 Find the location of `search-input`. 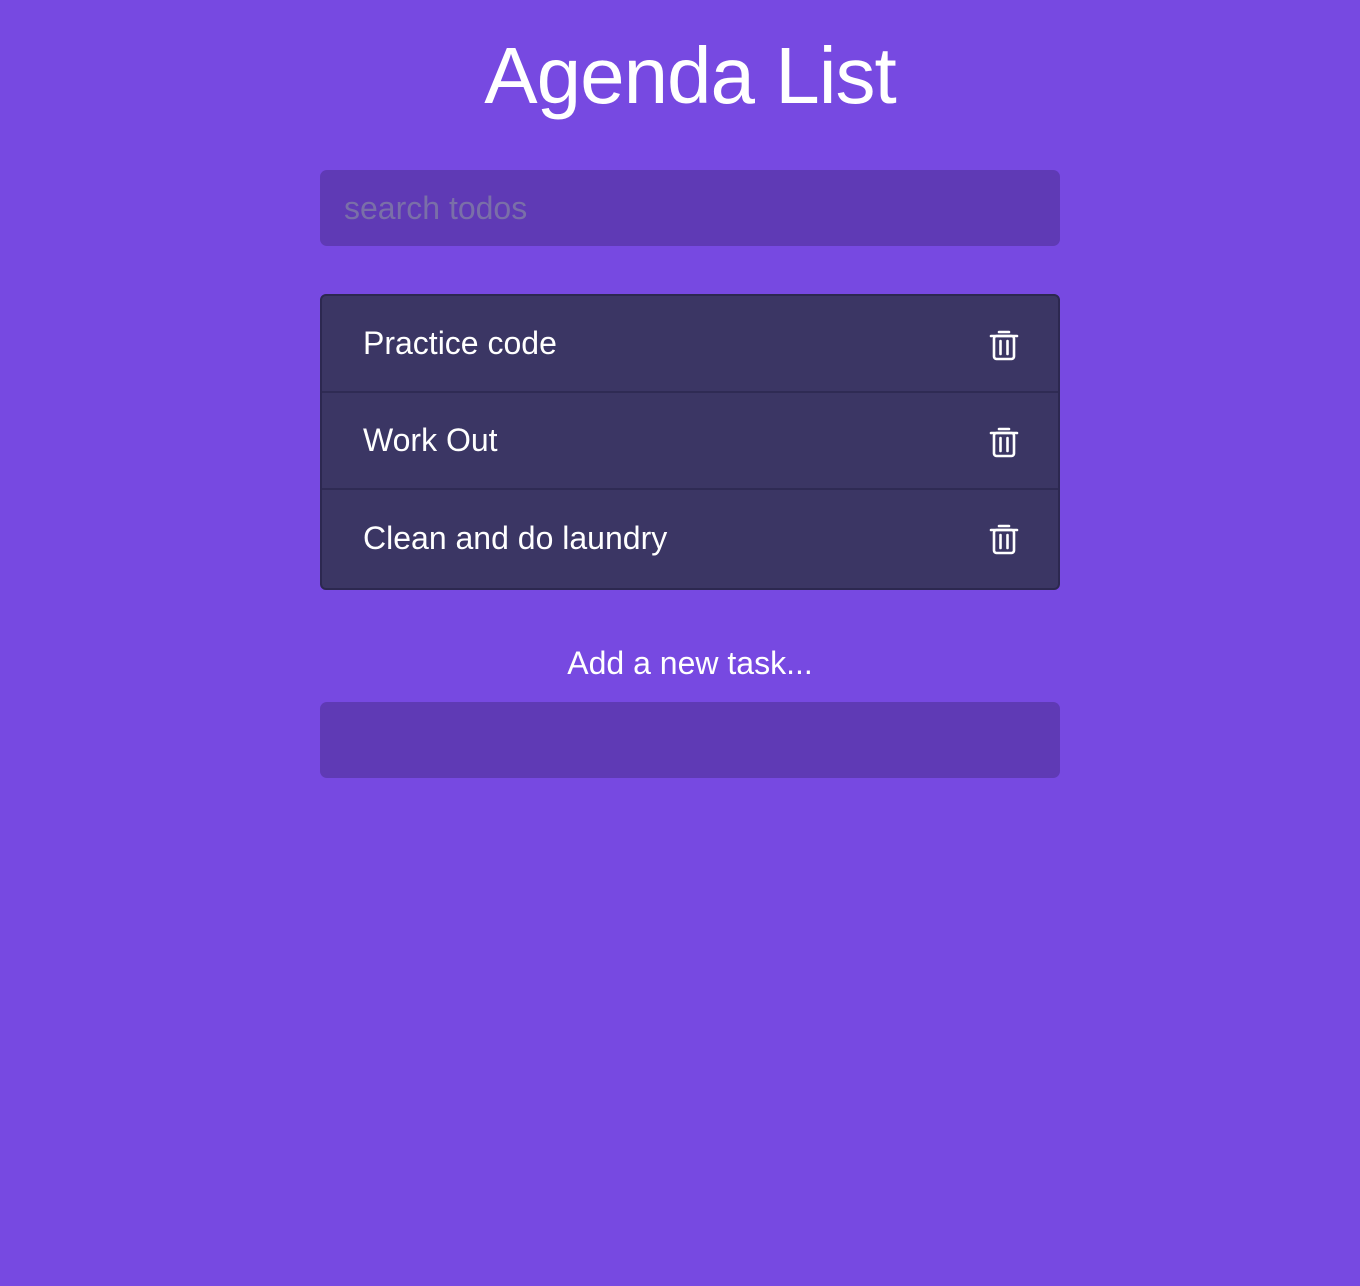

search-input is located at coordinates (690, 208).